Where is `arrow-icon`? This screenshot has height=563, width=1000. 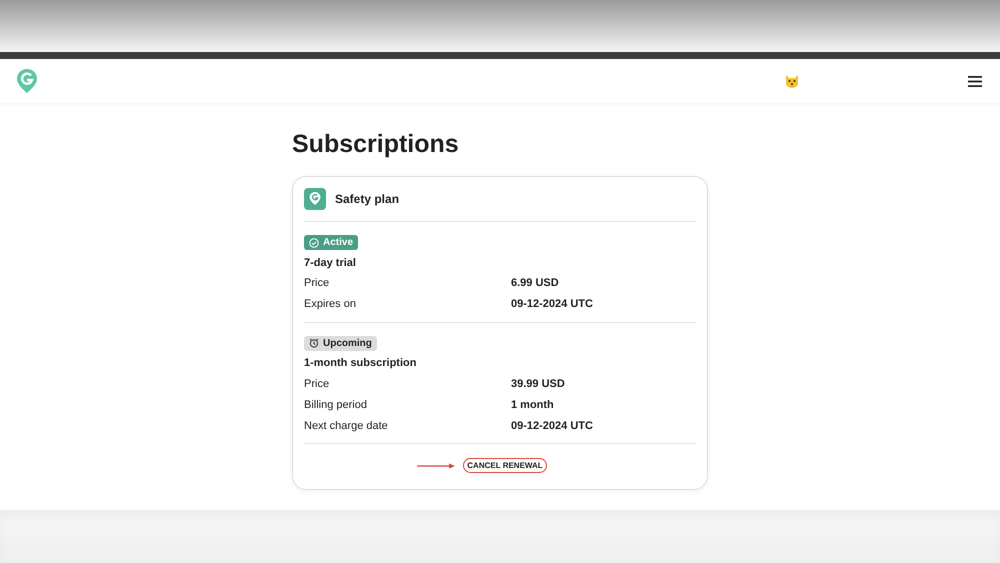 arrow-icon is located at coordinates (436, 465).